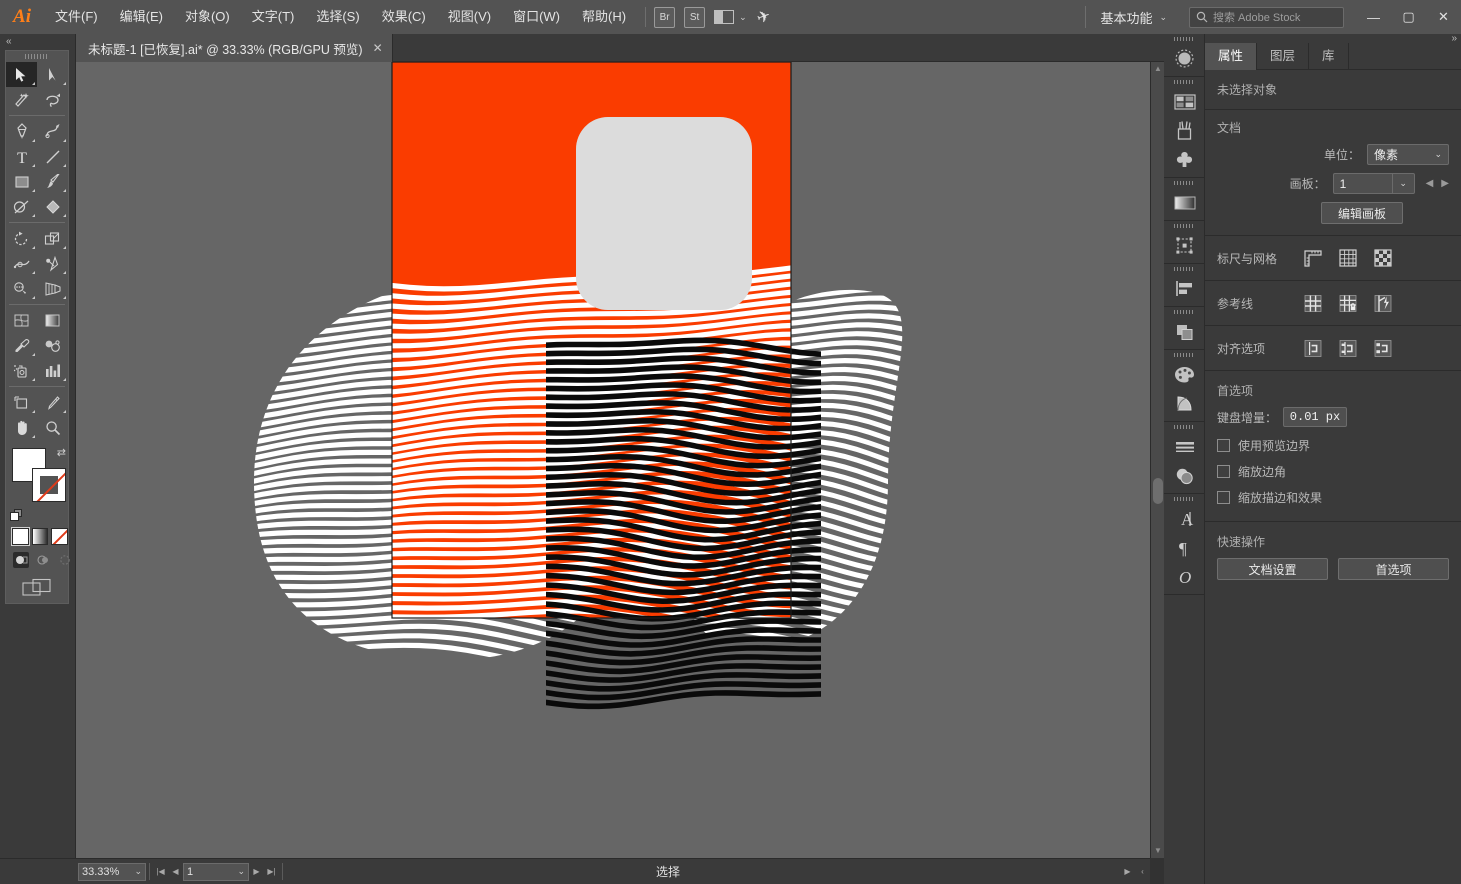  Describe the element at coordinates (256, 872) in the screenshot. I see `next-artboard-button: ▶` at that location.